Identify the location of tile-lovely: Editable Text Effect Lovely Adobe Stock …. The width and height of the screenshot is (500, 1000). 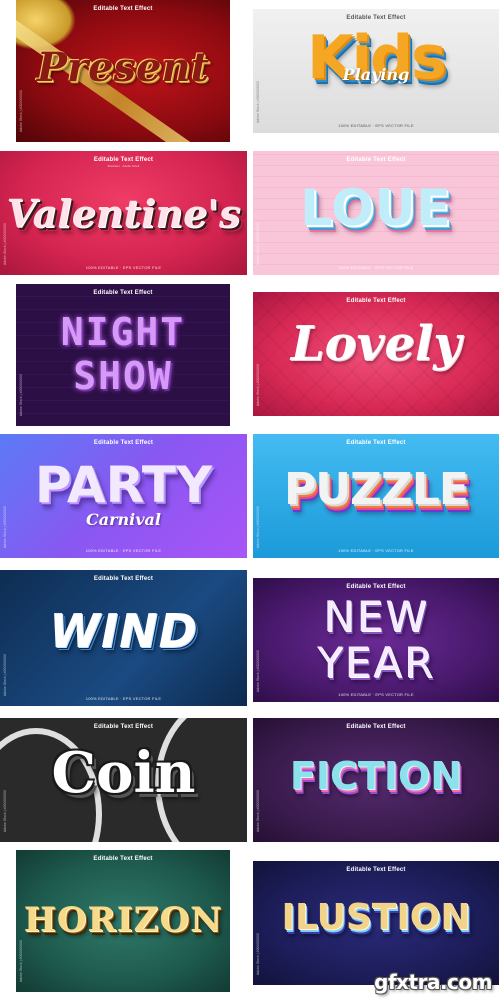
(376, 354).